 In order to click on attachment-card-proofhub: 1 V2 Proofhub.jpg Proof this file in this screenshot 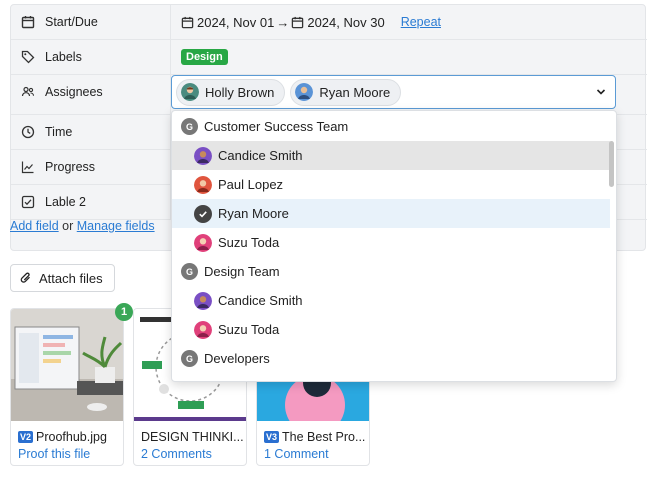, I will do `click(71, 384)`.